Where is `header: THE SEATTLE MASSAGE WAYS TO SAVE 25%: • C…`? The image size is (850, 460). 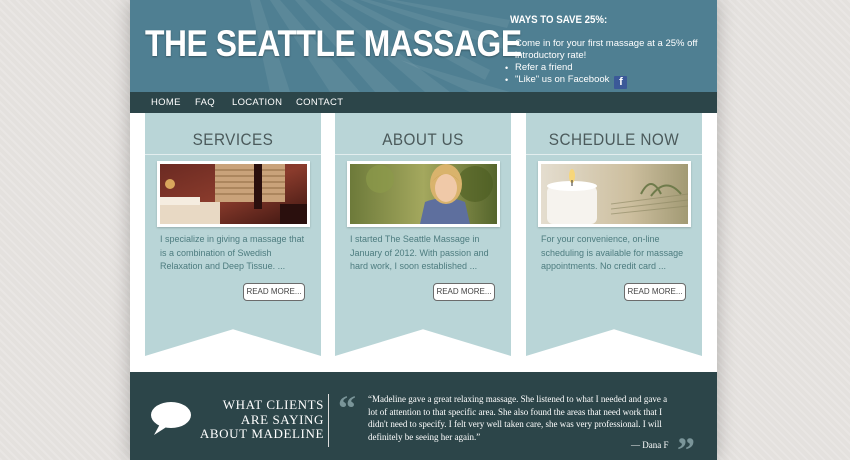 header: THE SEATTLE MASSAGE WAYS TO SAVE 25%: • C… is located at coordinates (423, 46).